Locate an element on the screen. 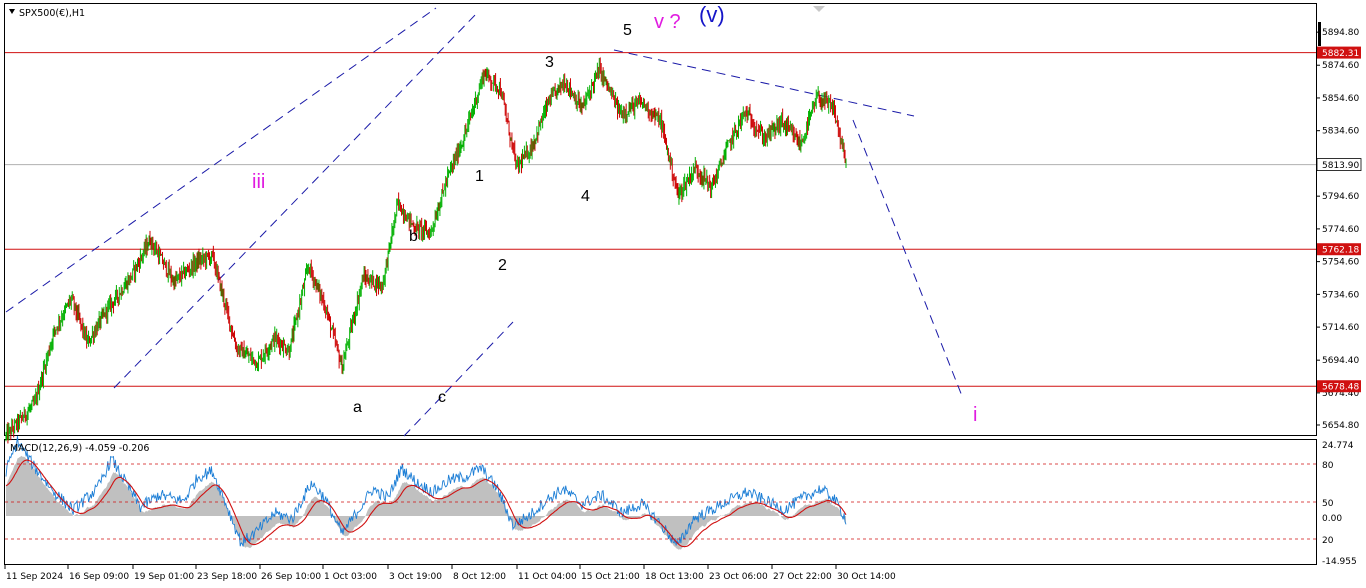  macd-axis: 24.774 80 50 0.00 20 -14.955 is located at coordinates (1339, 504).